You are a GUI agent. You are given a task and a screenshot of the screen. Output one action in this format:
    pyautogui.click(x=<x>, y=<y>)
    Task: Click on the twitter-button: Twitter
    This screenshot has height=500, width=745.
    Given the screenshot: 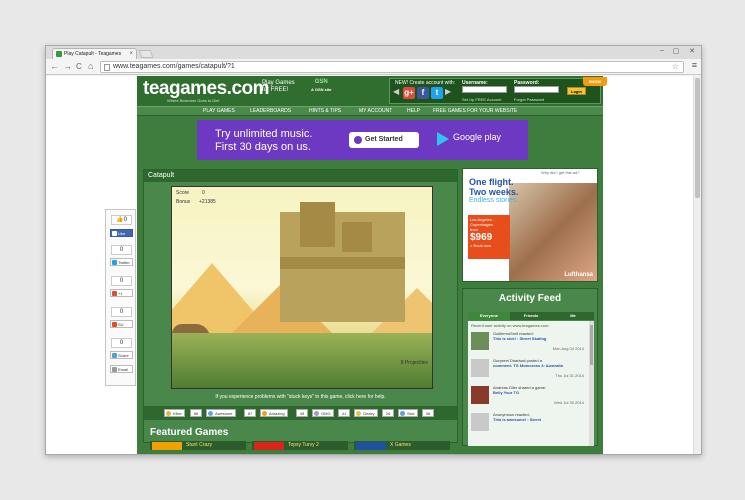 What is the action you would take?
    pyautogui.click(x=121, y=262)
    